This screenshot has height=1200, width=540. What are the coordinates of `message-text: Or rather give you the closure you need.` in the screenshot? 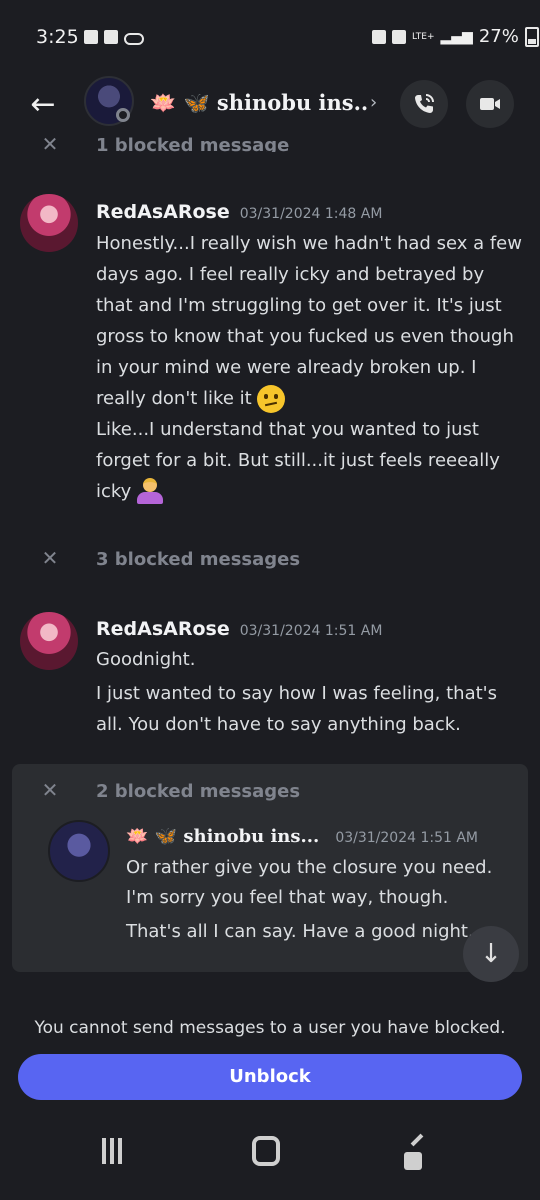 It's located at (309, 867).